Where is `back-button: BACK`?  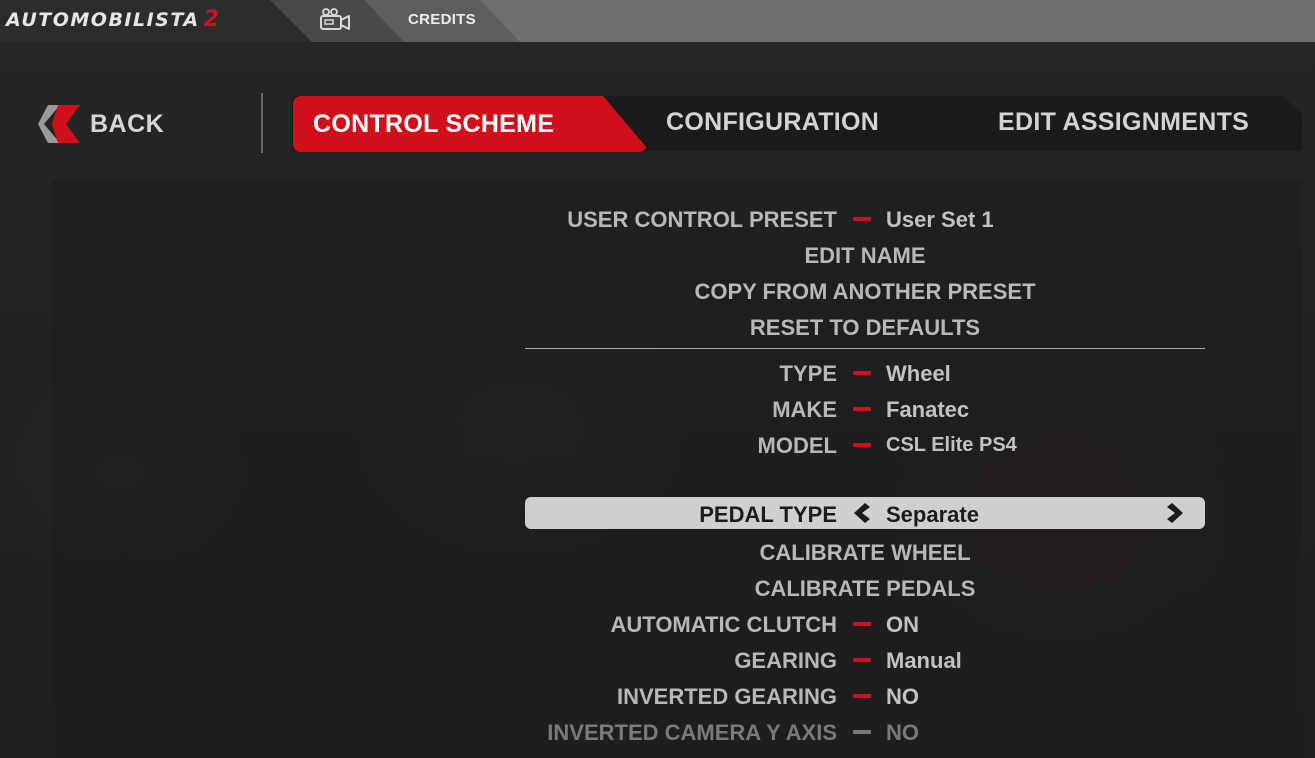
back-button: BACK is located at coordinates (101, 124).